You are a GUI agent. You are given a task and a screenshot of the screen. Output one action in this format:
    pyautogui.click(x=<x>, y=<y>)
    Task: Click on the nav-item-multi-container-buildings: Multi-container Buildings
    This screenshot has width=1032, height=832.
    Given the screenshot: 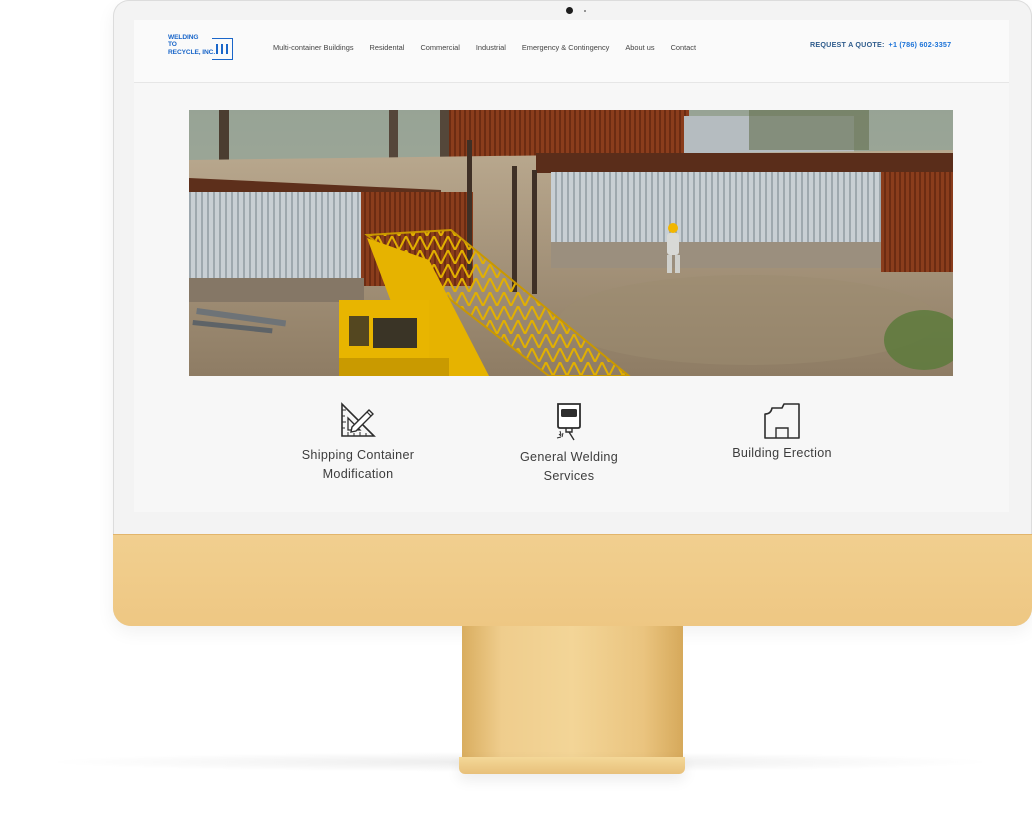 What is the action you would take?
    pyautogui.click(x=313, y=48)
    